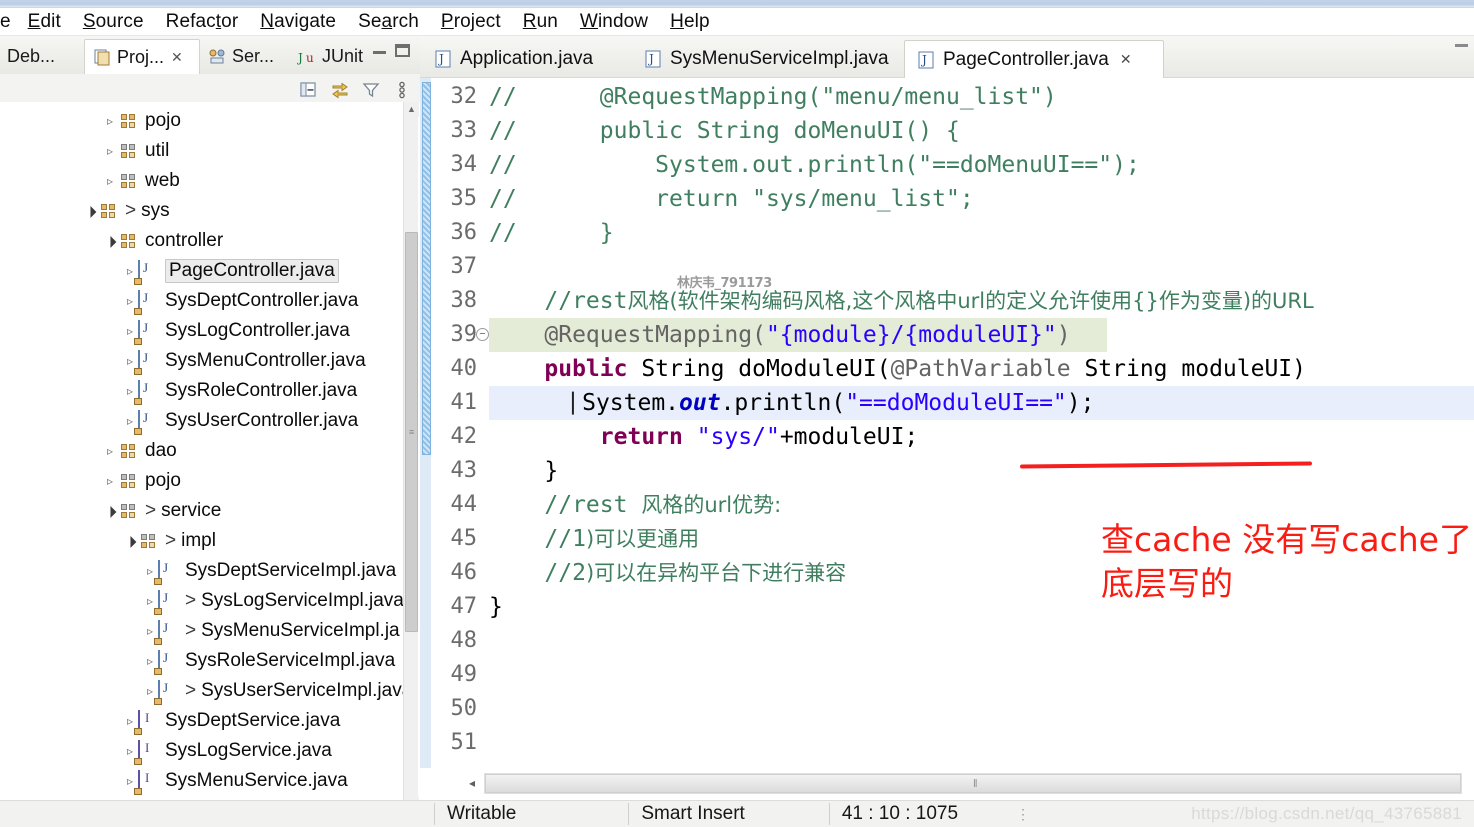 The image size is (1474, 827). I want to click on view-tab-junit: Ju JUnit, so click(338, 56).